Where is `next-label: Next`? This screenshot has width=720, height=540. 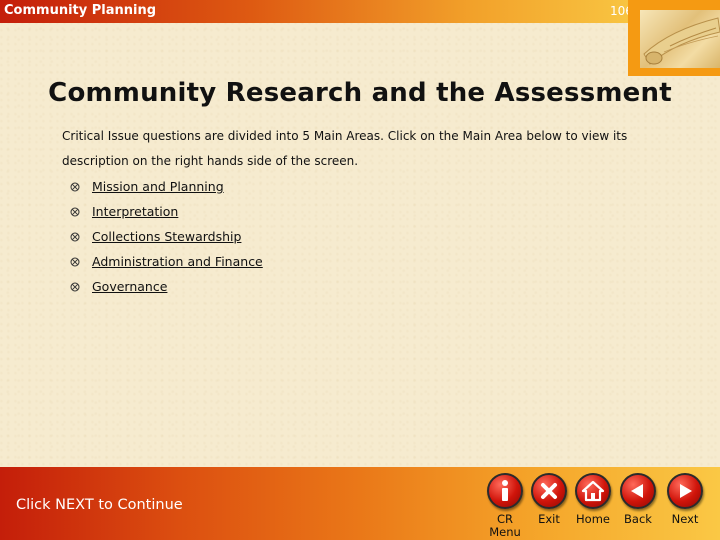
next-label: Next is located at coordinates (685, 519).